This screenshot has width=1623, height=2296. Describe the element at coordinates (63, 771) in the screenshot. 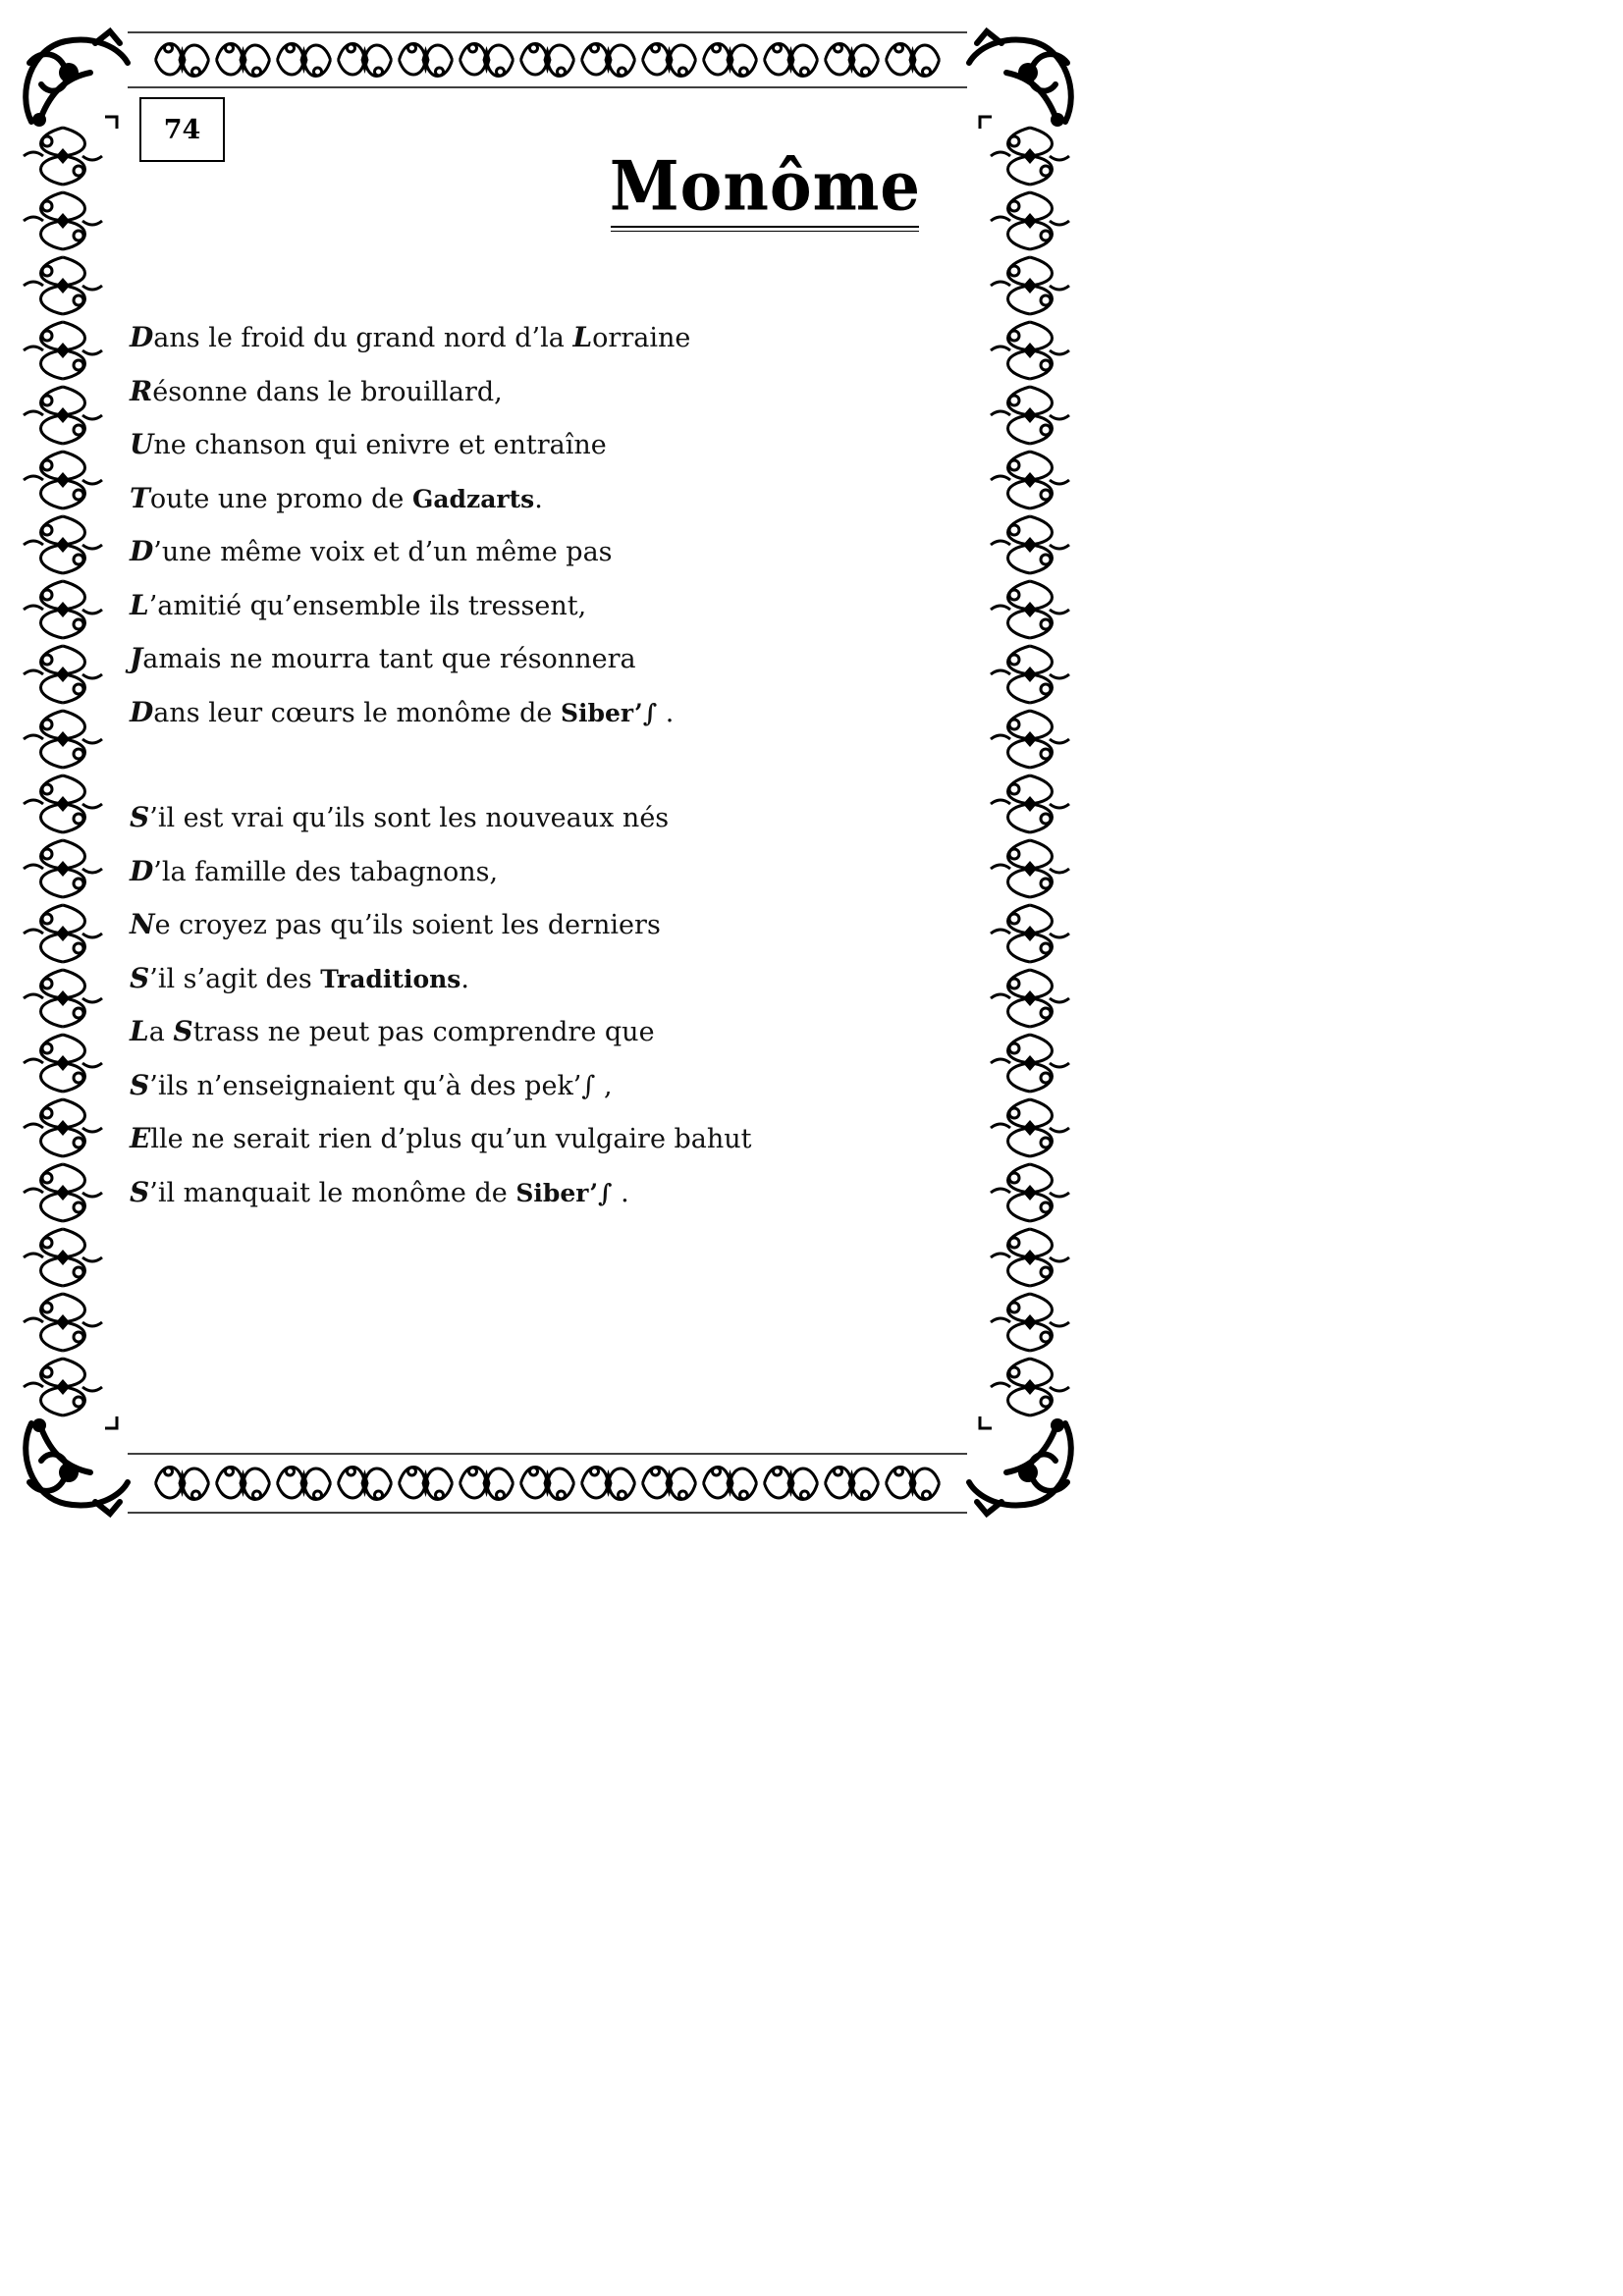

I see `ornamental-border-left` at that location.